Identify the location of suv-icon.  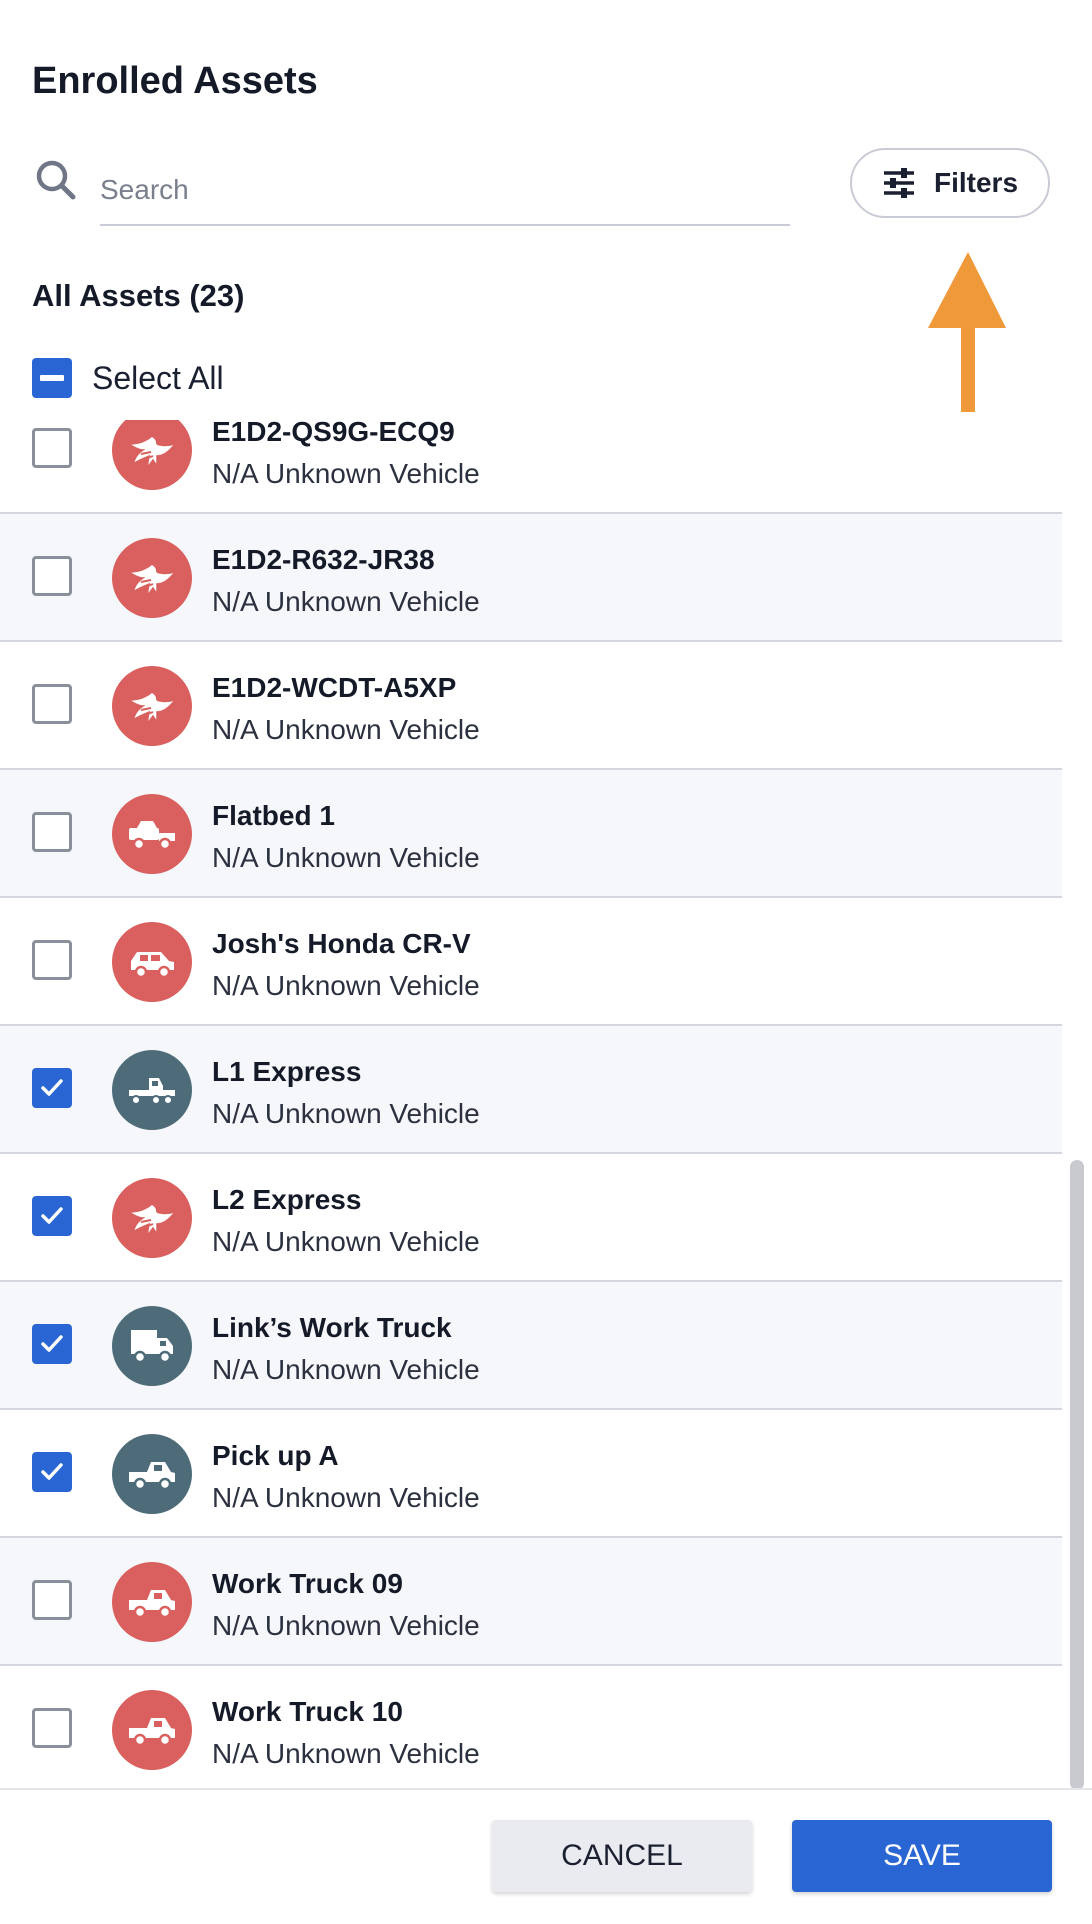
(152, 965).